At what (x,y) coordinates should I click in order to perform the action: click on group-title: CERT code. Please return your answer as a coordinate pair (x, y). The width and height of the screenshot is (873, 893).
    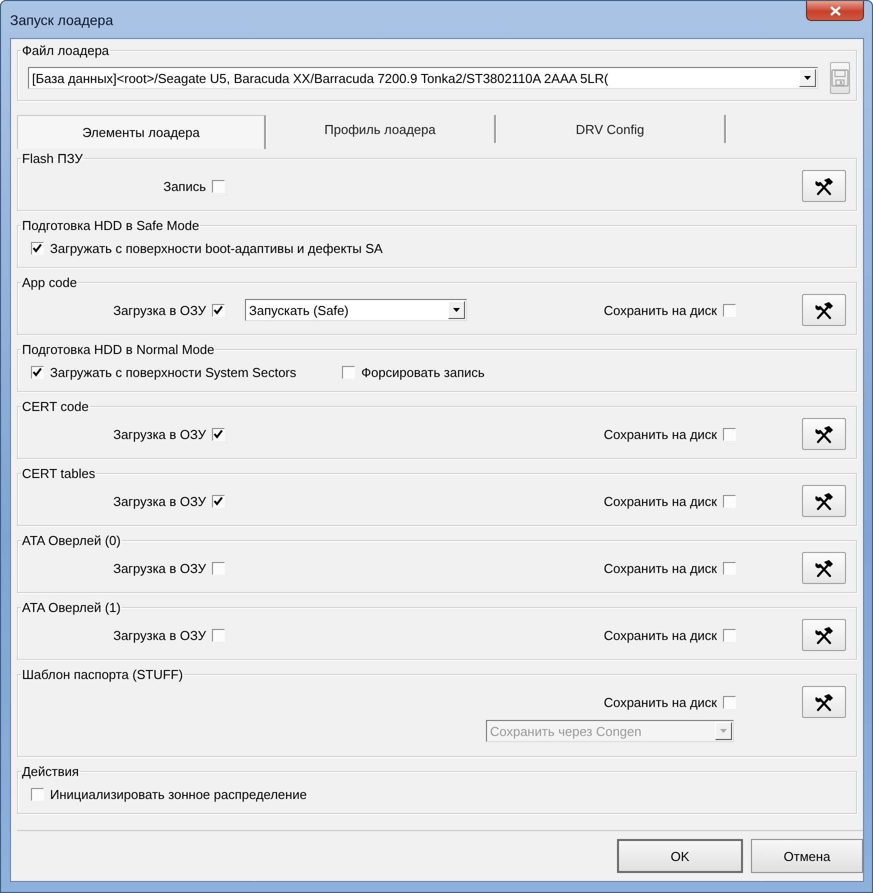
    Looking at the image, I should click on (55, 406).